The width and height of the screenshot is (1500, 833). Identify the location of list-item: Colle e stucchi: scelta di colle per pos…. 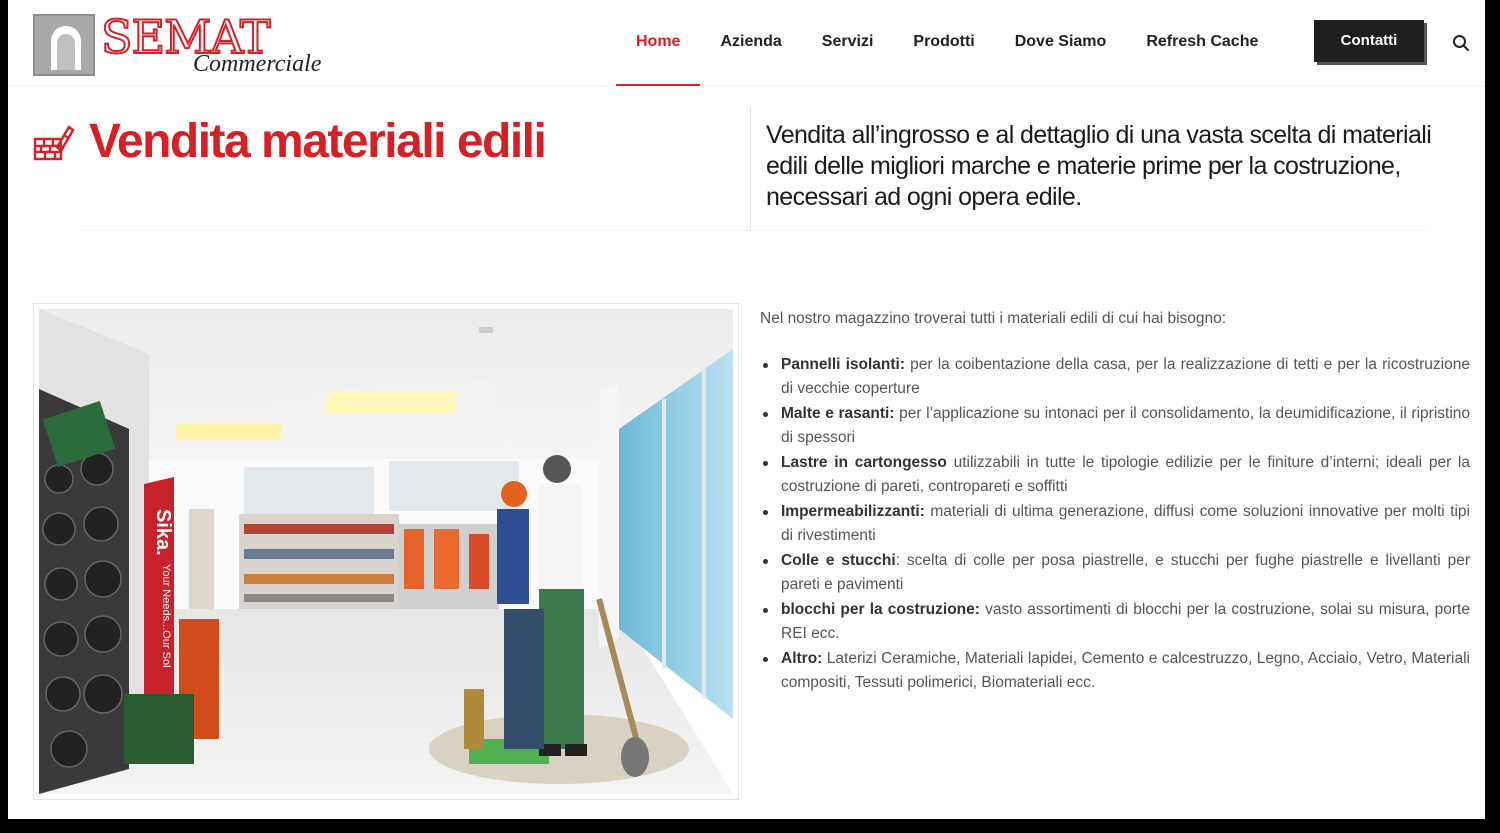
(1115, 573).